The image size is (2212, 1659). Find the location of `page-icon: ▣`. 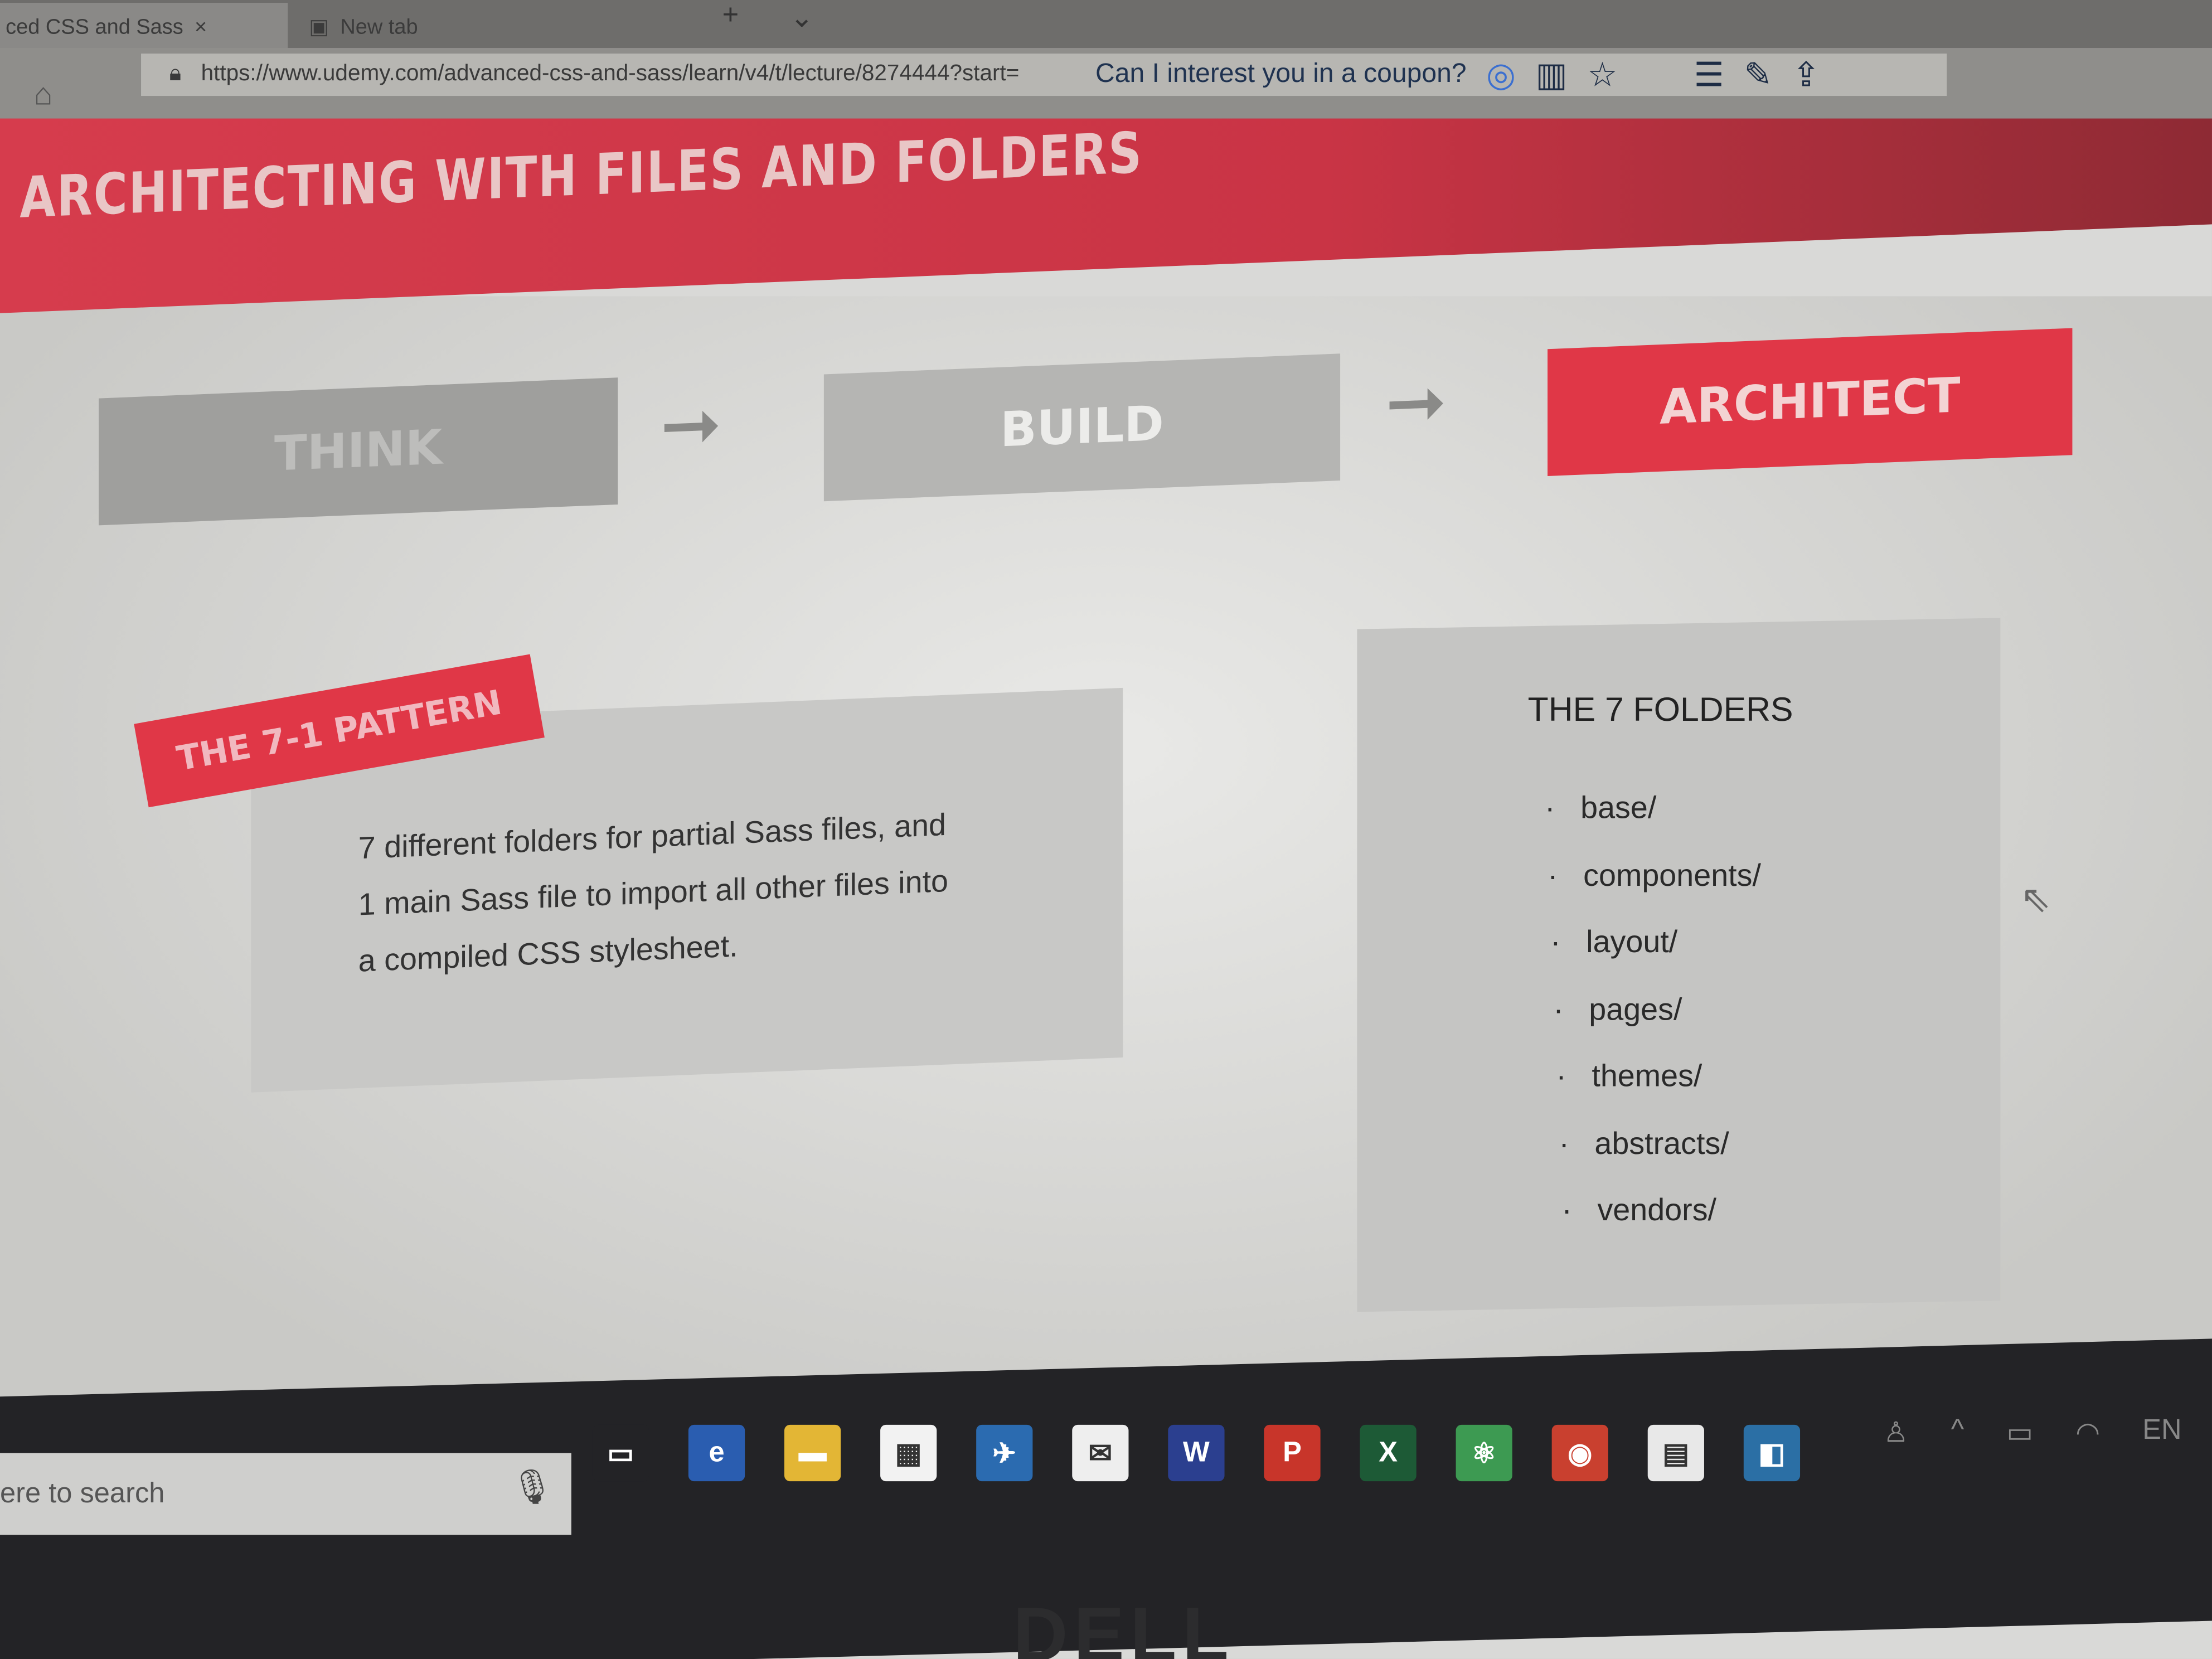

page-icon: ▣ is located at coordinates (319, 28).